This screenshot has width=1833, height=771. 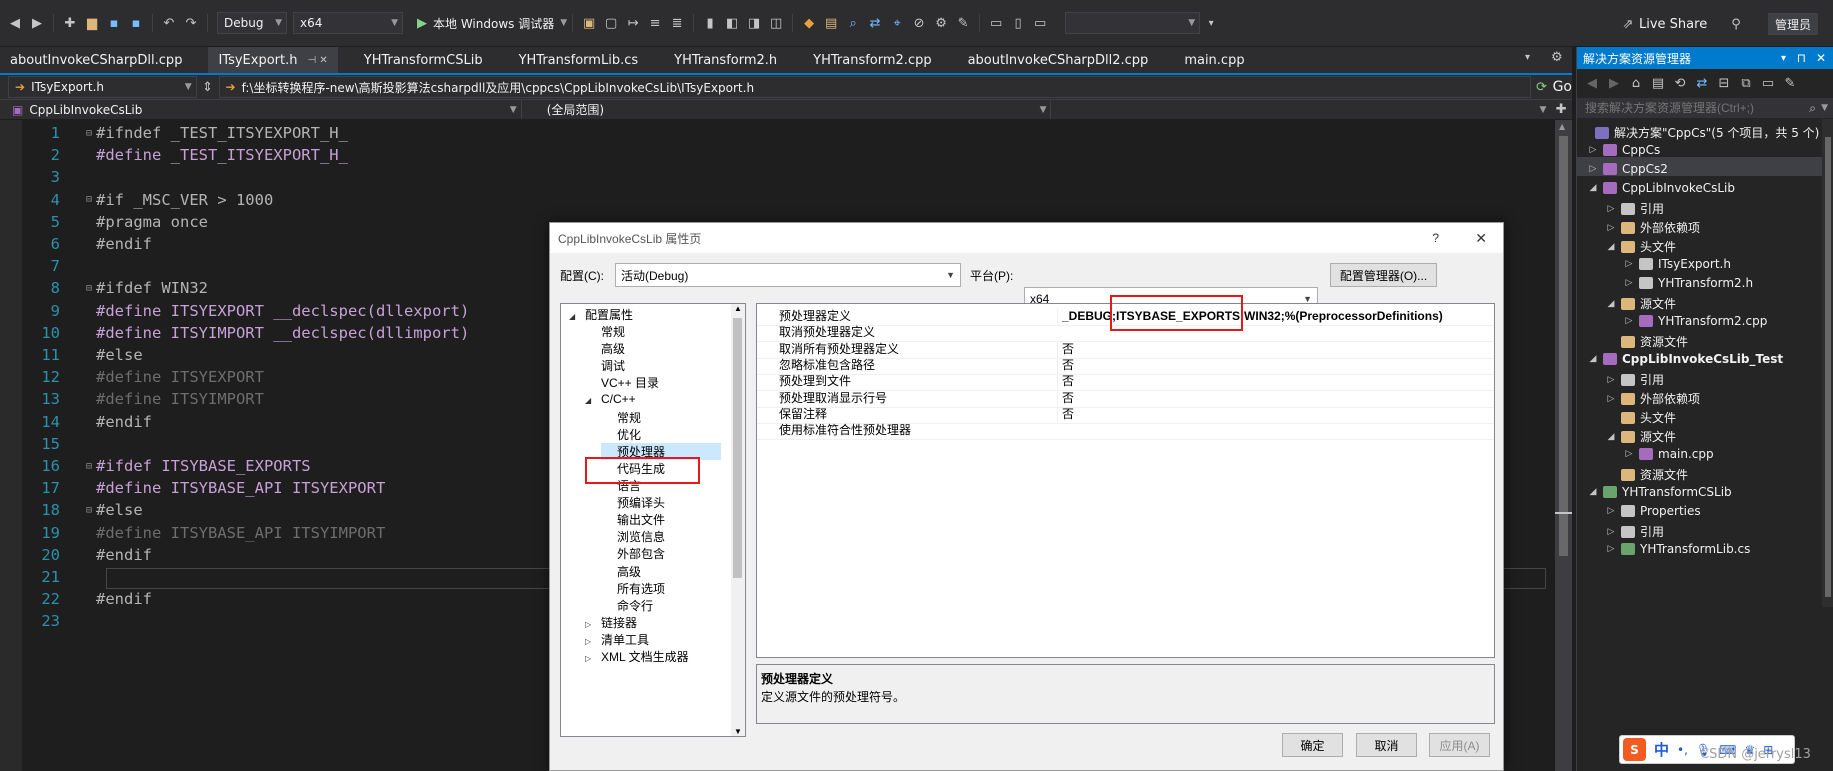 I want to click on overflow-icon: ▾, so click(x=1211, y=23).